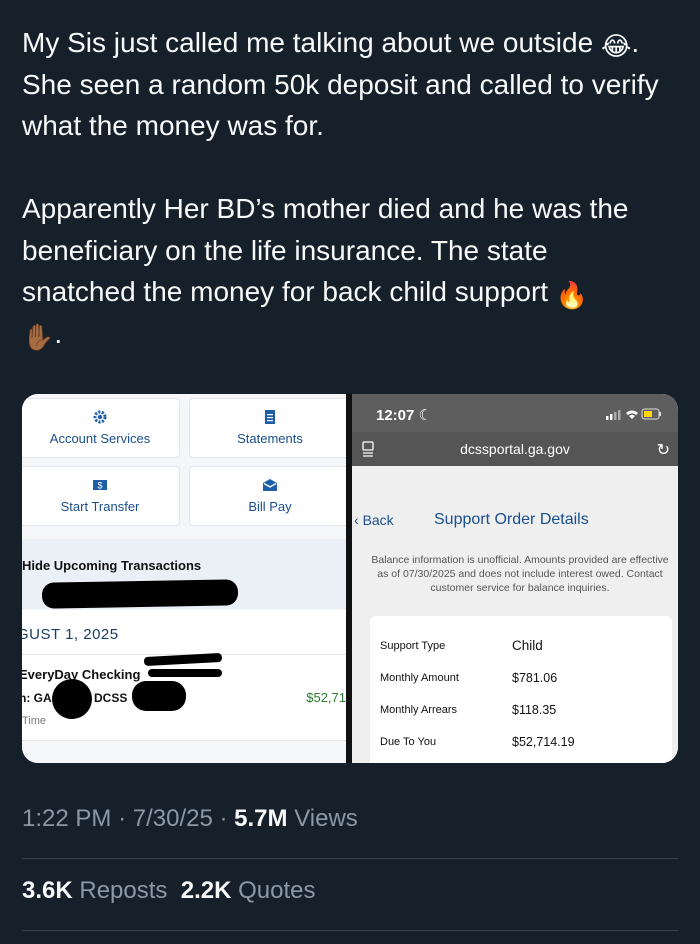 This screenshot has width=700, height=944. What do you see at coordinates (408, 742) in the screenshot?
I see `row-label: Due To You` at bounding box center [408, 742].